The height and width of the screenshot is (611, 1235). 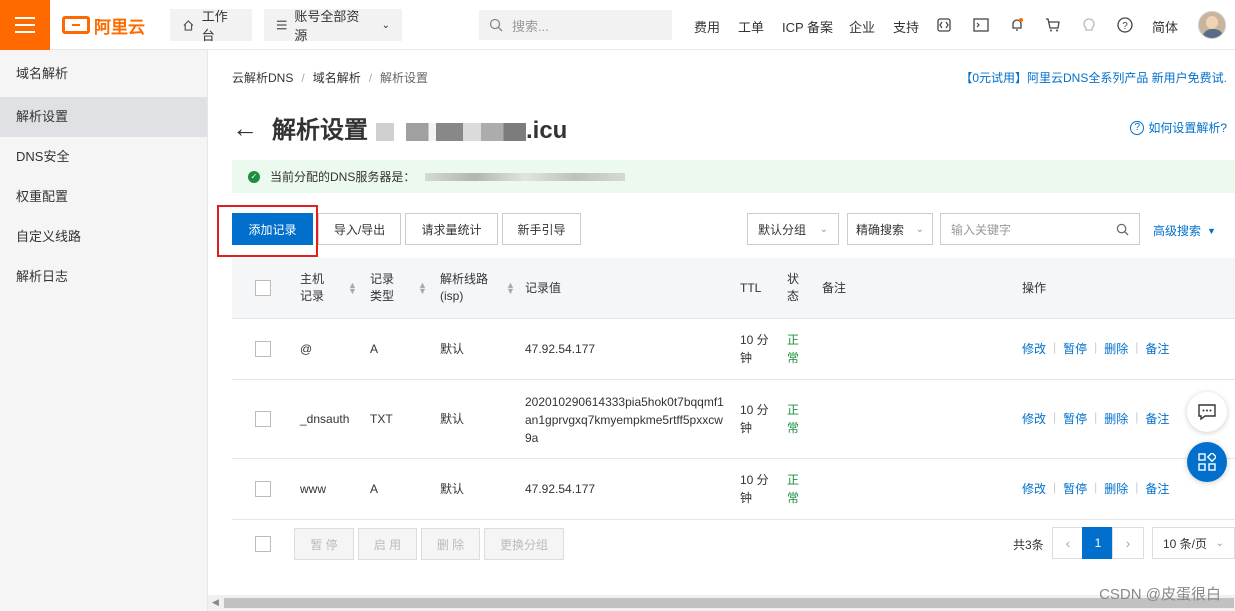 I want to click on nav-enterprise: 企业, so click(x=862, y=26).